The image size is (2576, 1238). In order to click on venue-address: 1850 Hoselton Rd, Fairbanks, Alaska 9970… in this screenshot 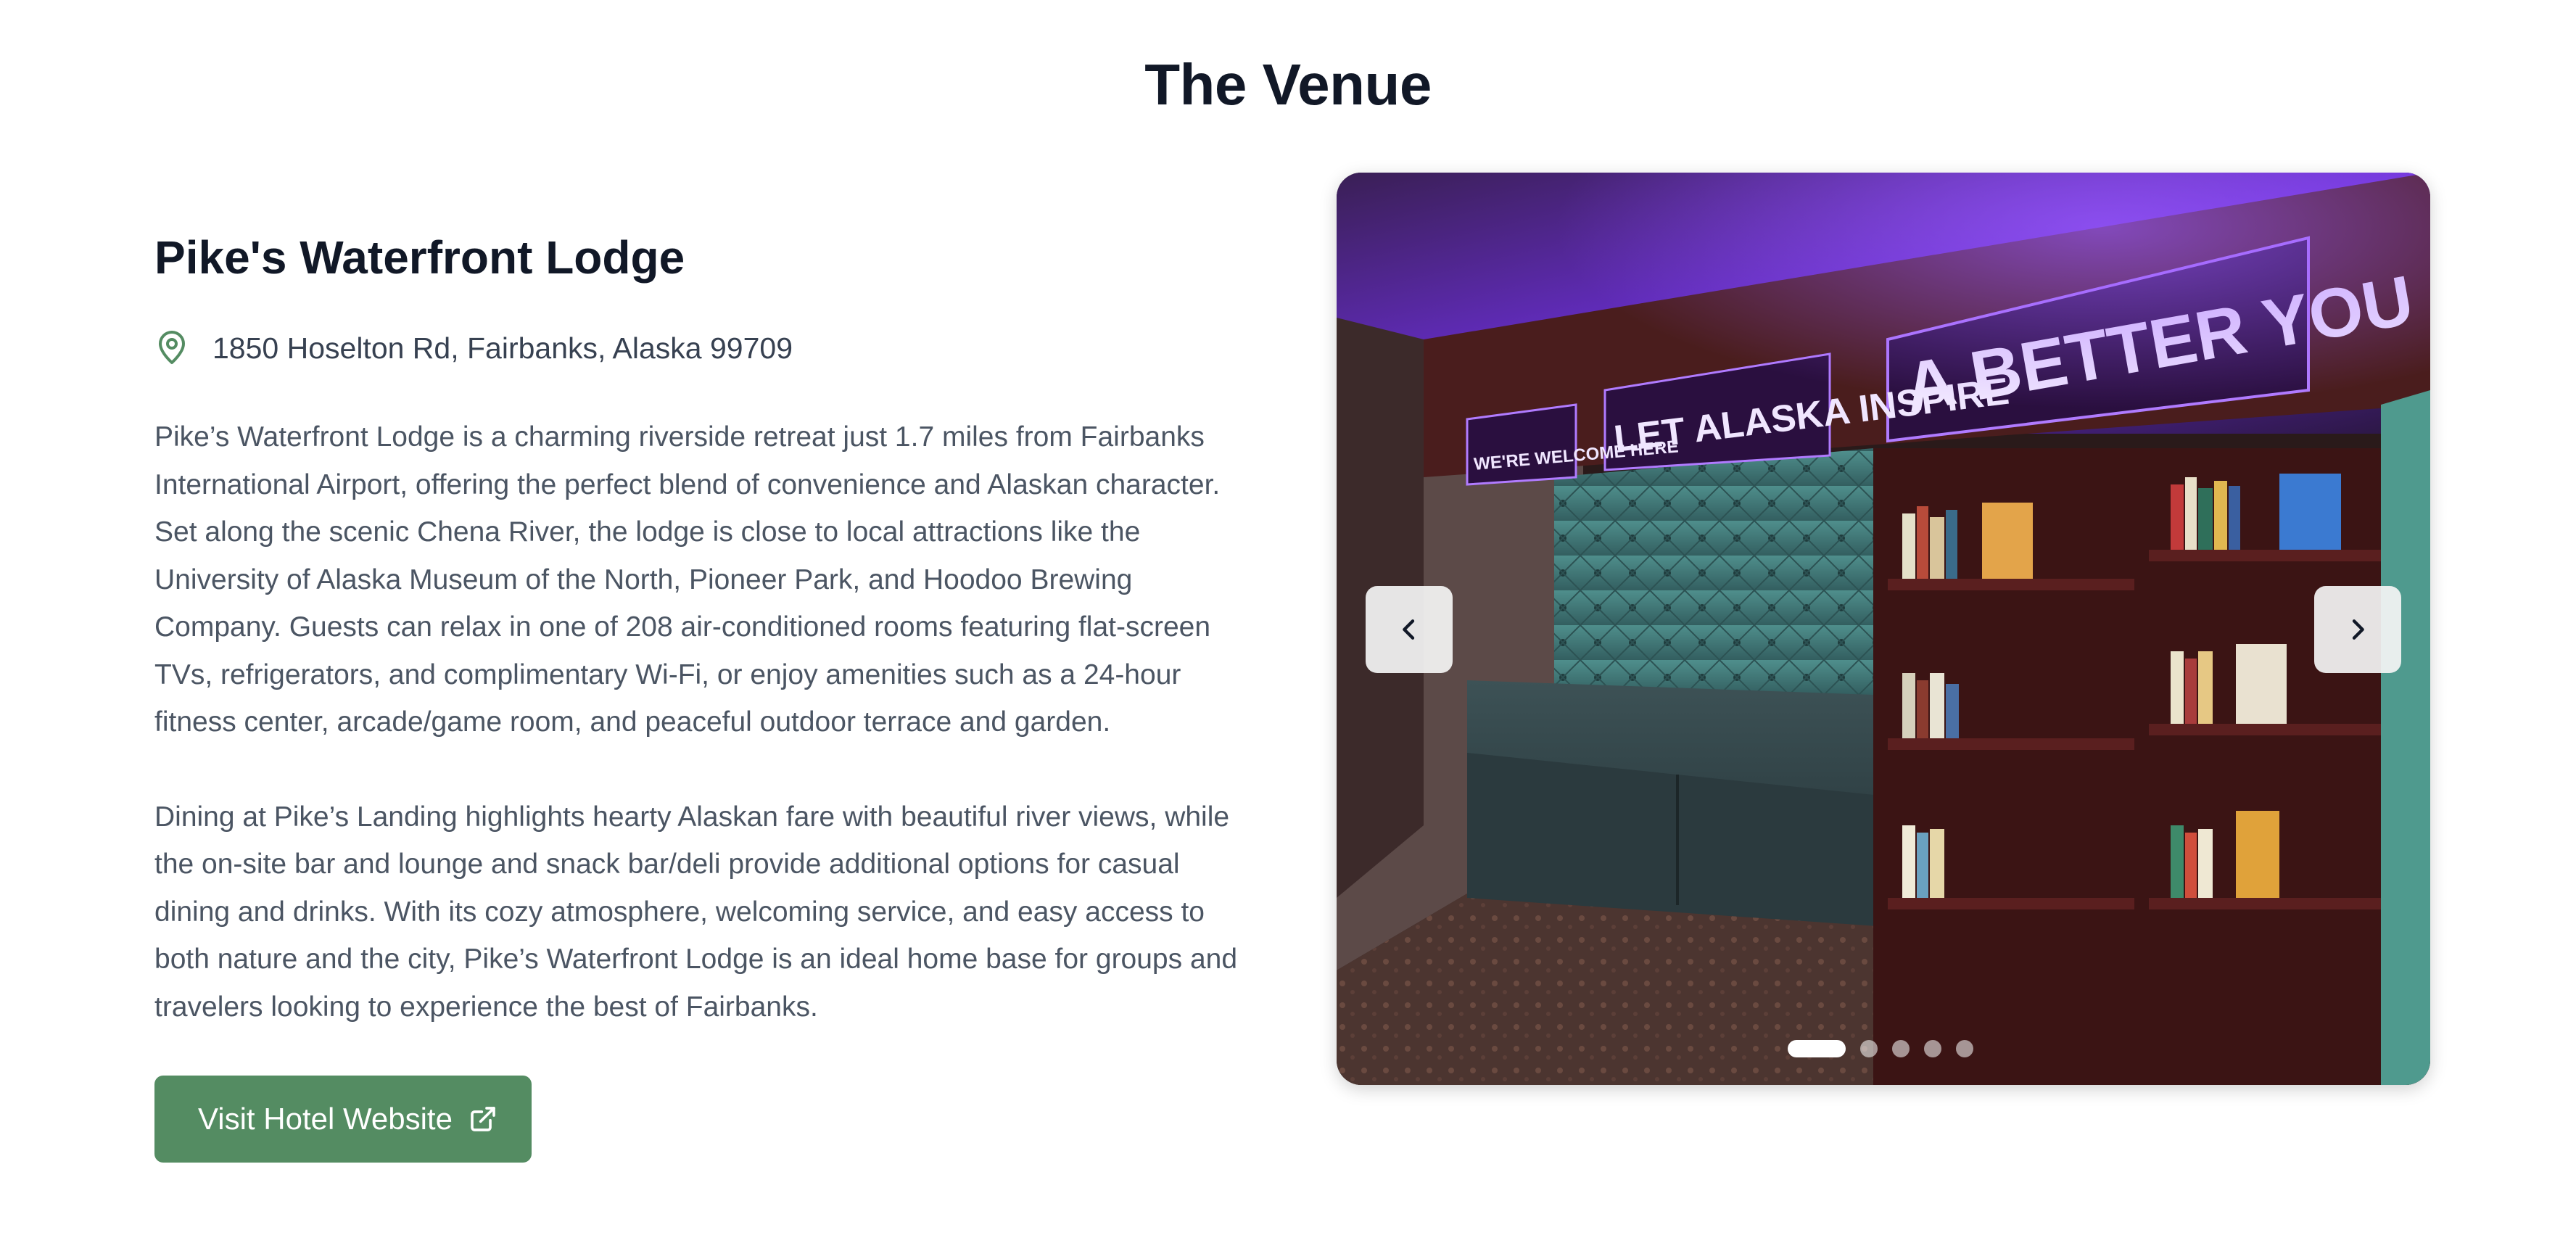, I will do `click(502, 348)`.